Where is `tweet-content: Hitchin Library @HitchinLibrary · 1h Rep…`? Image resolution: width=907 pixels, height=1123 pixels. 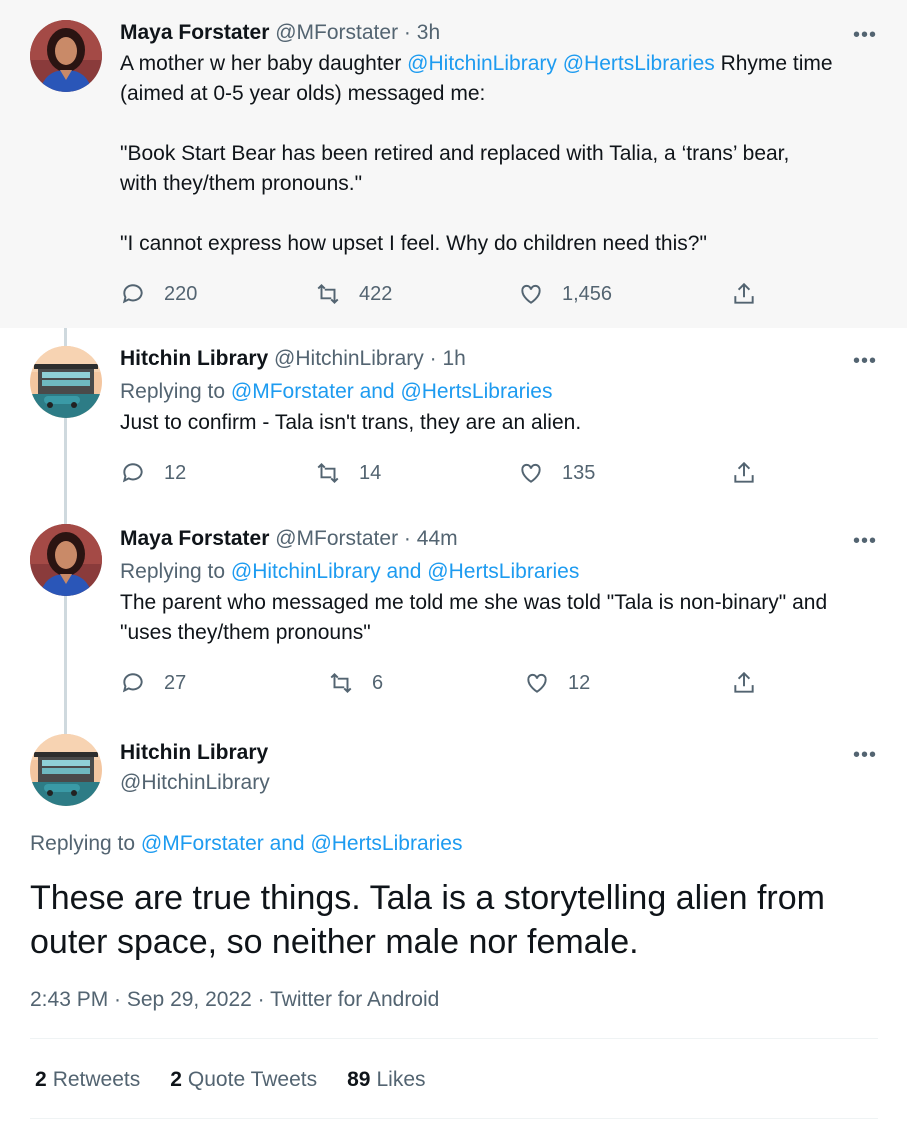 tweet-content: Hitchin Library @HitchinLibrary · 1h Rep… is located at coordinates (499, 392).